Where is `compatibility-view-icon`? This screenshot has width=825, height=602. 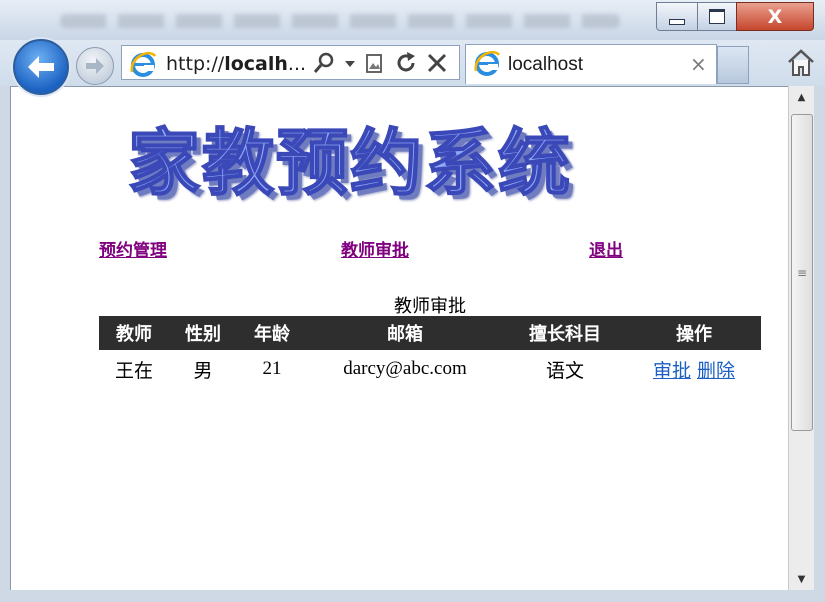
compatibility-view-icon is located at coordinates (375, 63).